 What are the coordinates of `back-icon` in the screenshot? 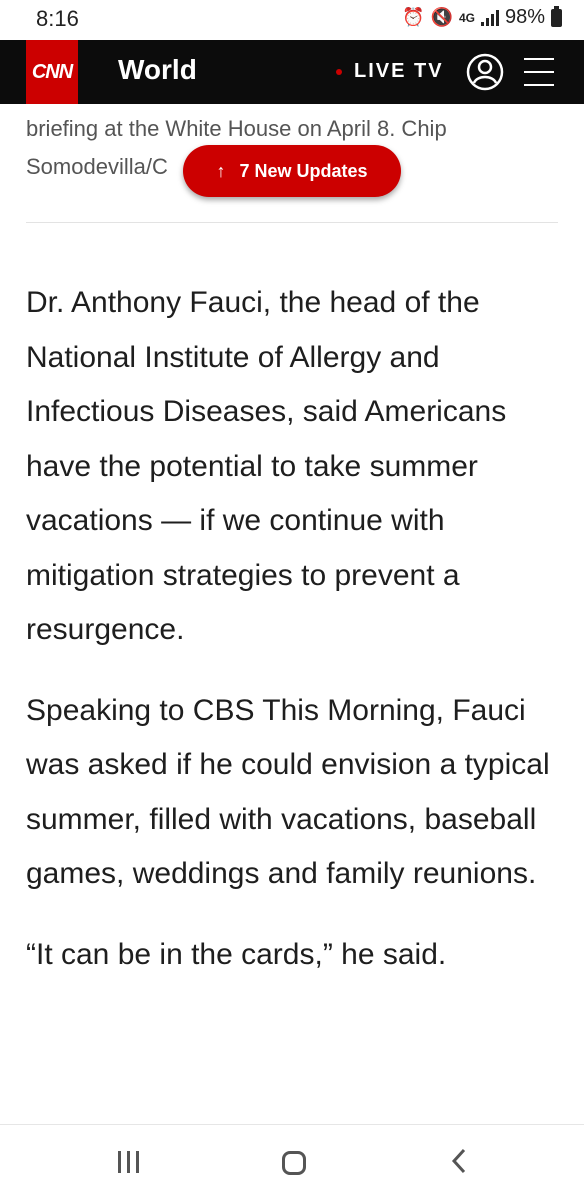 It's located at (460, 1161).